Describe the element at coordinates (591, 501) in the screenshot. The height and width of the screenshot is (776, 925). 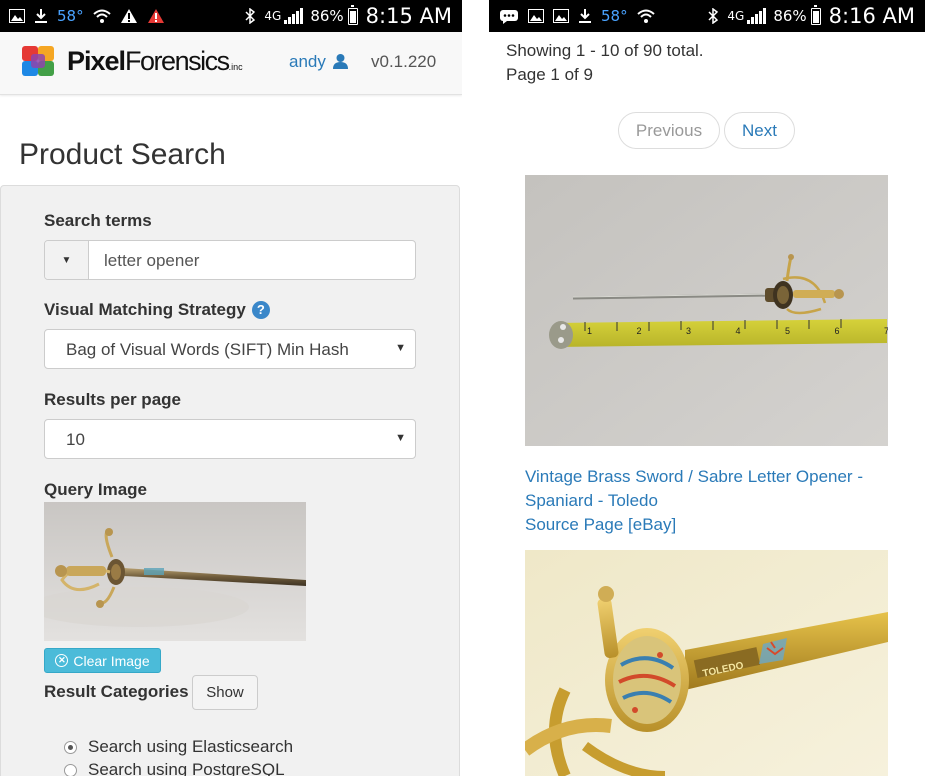
I see `result-title-link-line2: Spaniard - Toledo` at that location.